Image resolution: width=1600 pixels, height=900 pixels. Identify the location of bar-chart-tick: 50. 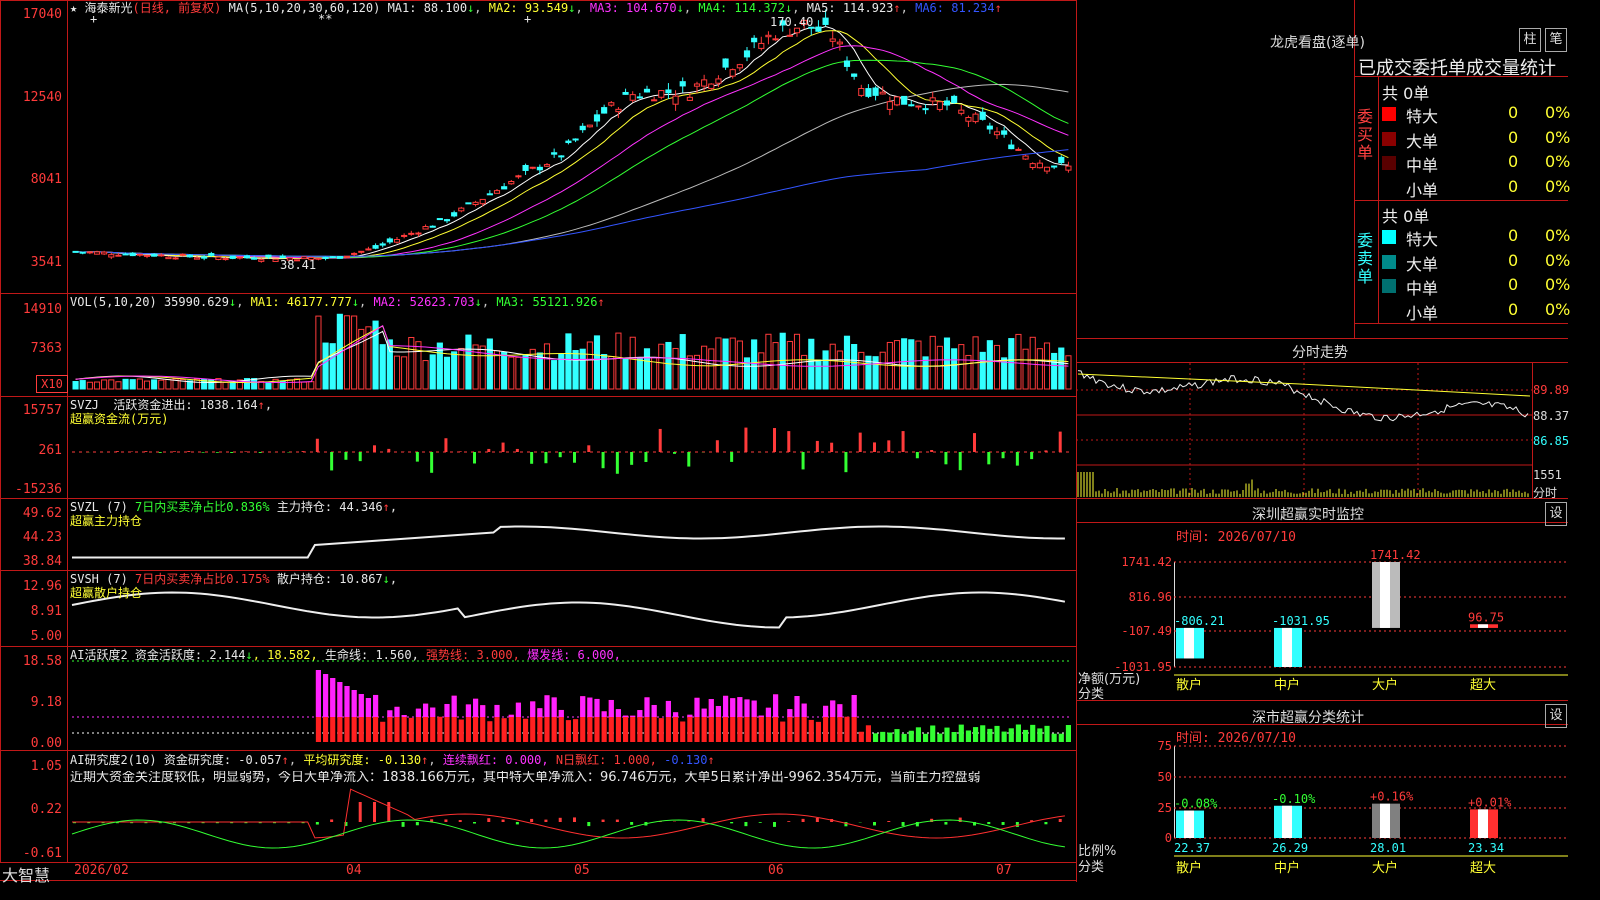
(1165, 777).